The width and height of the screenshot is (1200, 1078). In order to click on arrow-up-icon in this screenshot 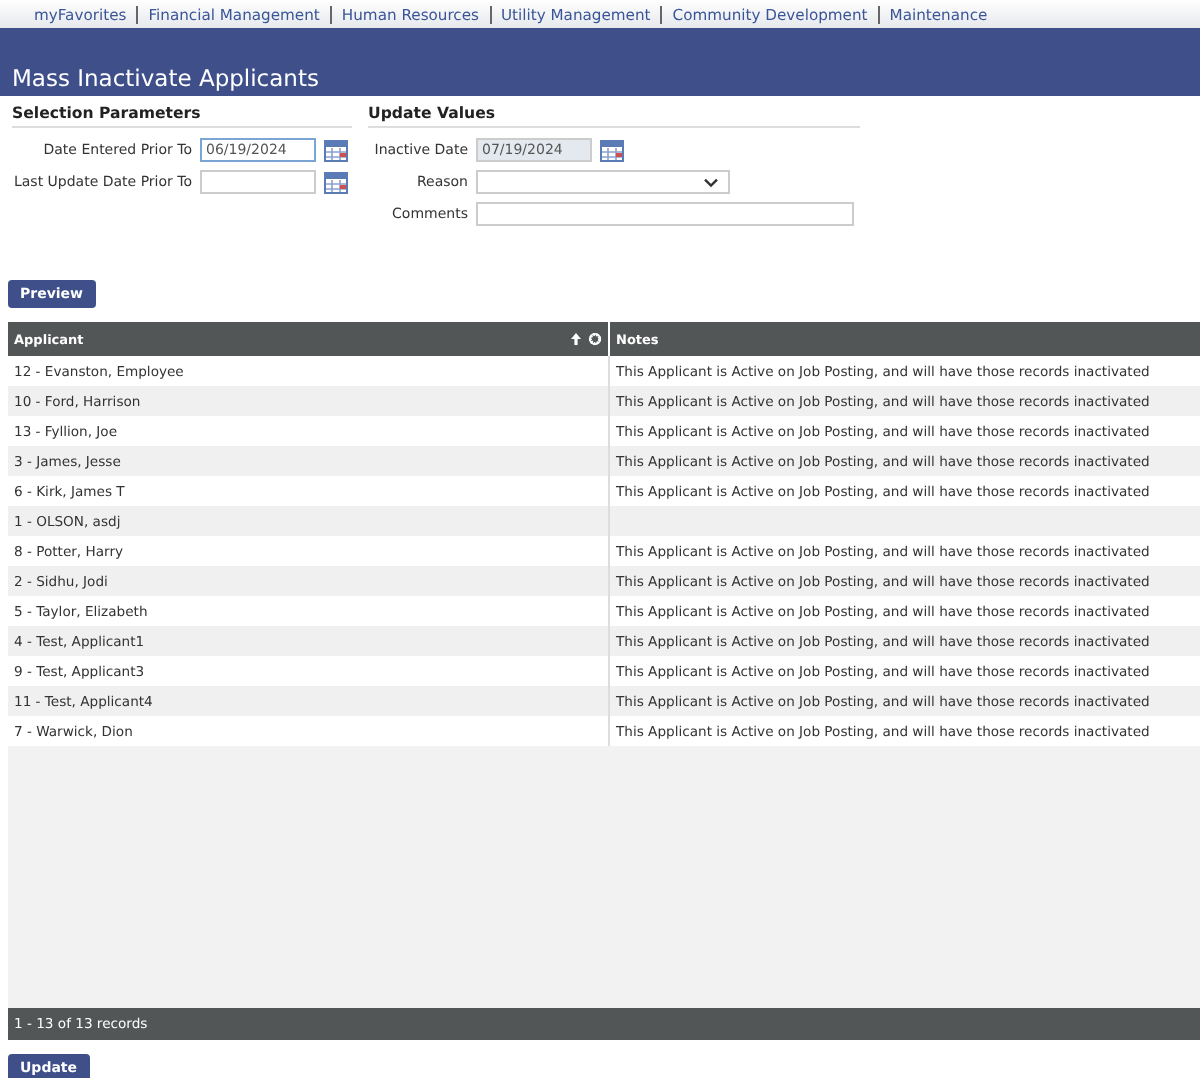, I will do `click(576, 339)`.